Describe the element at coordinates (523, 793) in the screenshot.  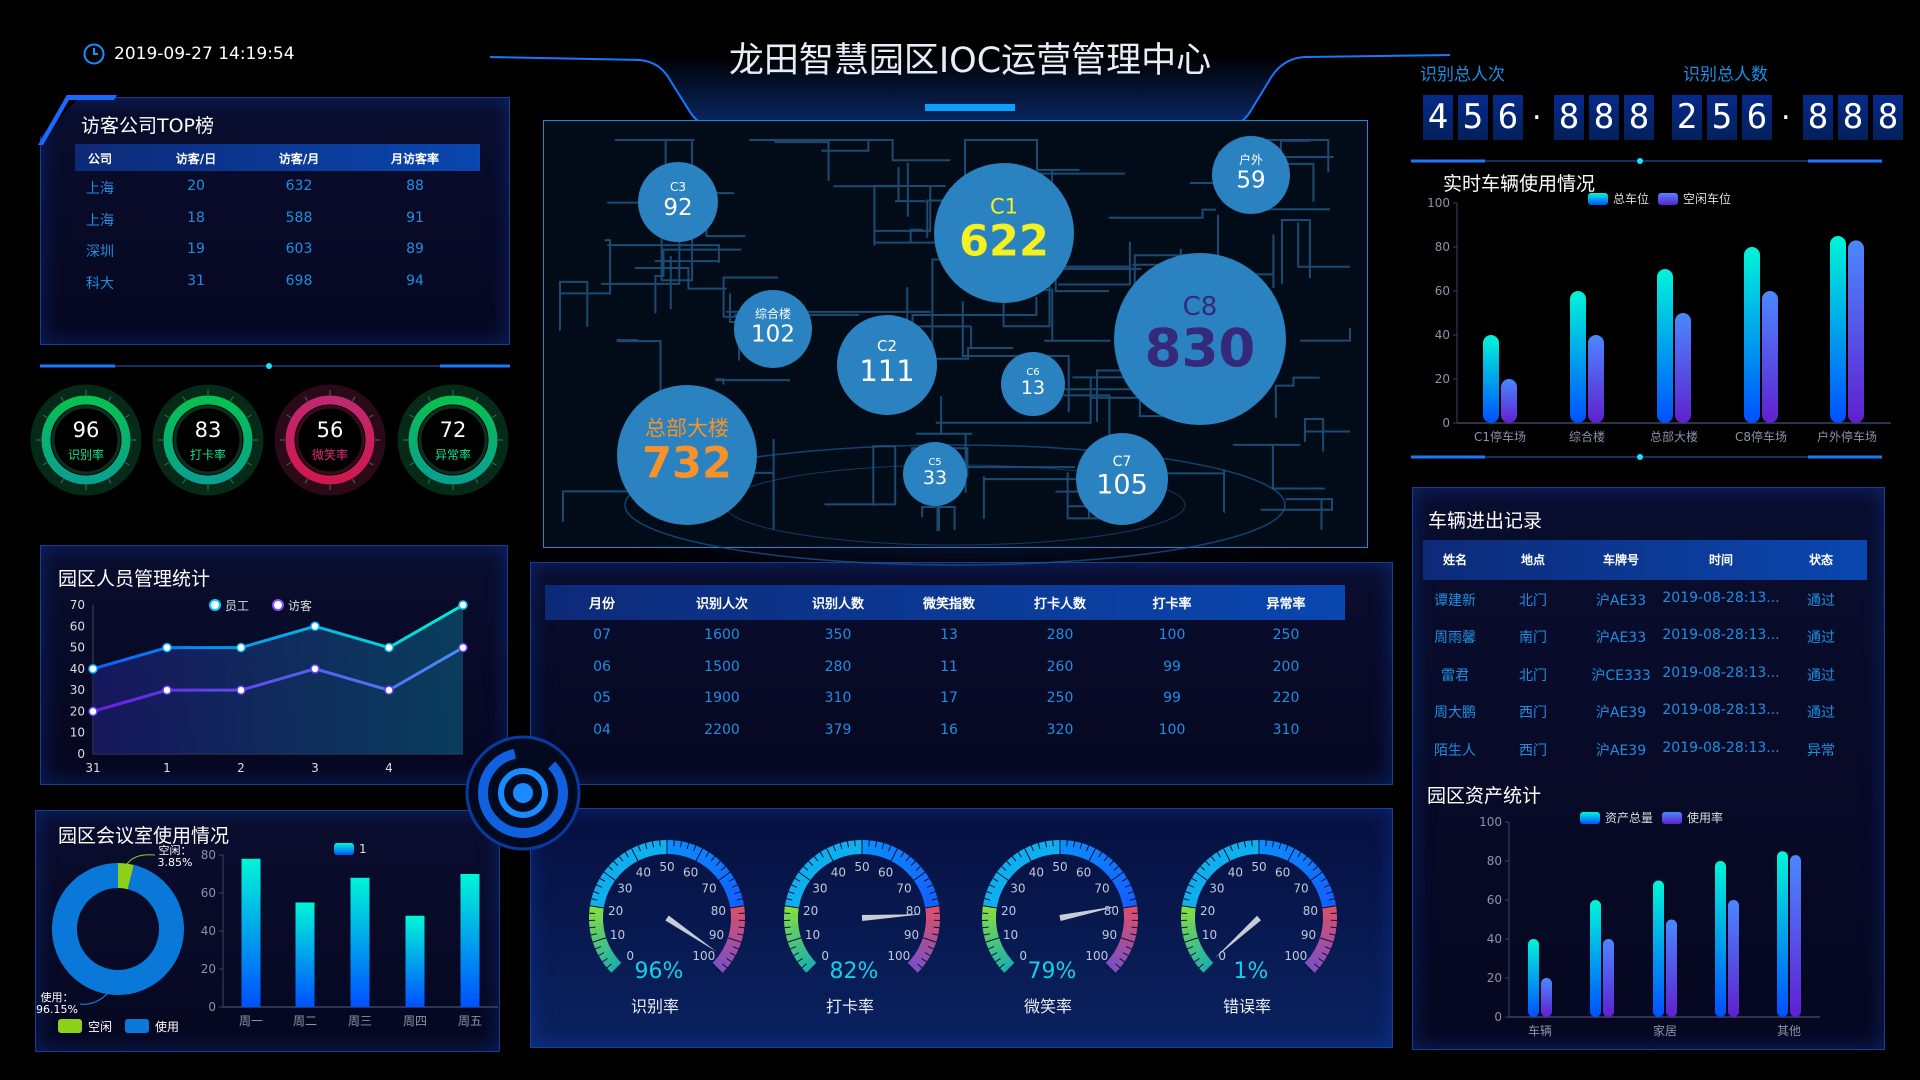
I see `center-knob` at that location.